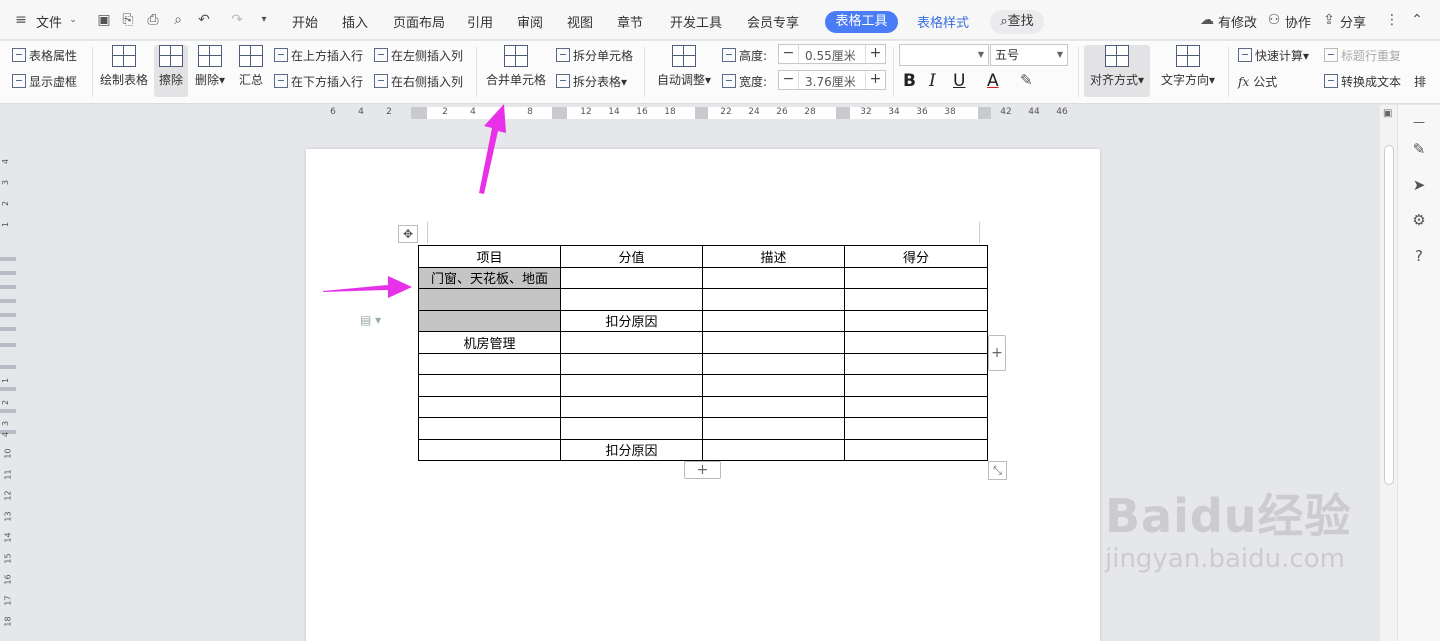 This screenshot has width=1440, height=641. What do you see at coordinates (264, 20) in the screenshot?
I see `customize-toolbar-icon: ▾` at bounding box center [264, 20].